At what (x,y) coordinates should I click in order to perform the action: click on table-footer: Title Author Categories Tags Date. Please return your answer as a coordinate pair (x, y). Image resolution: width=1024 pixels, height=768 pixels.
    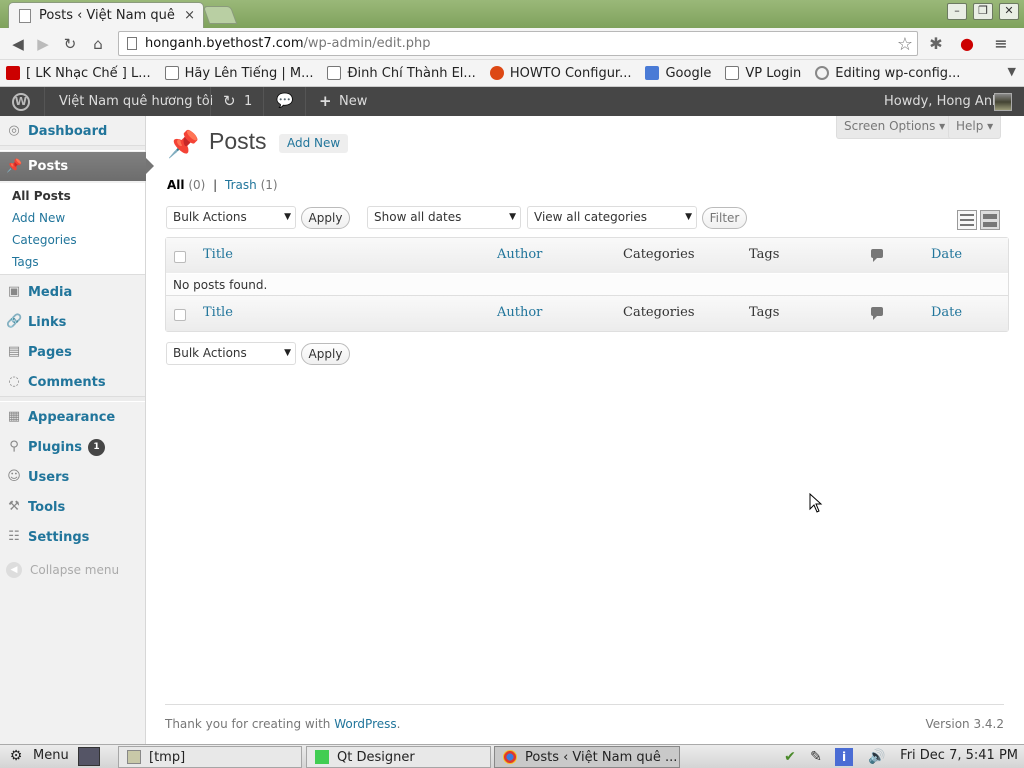
    Looking at the image, I should click on (587, 313).